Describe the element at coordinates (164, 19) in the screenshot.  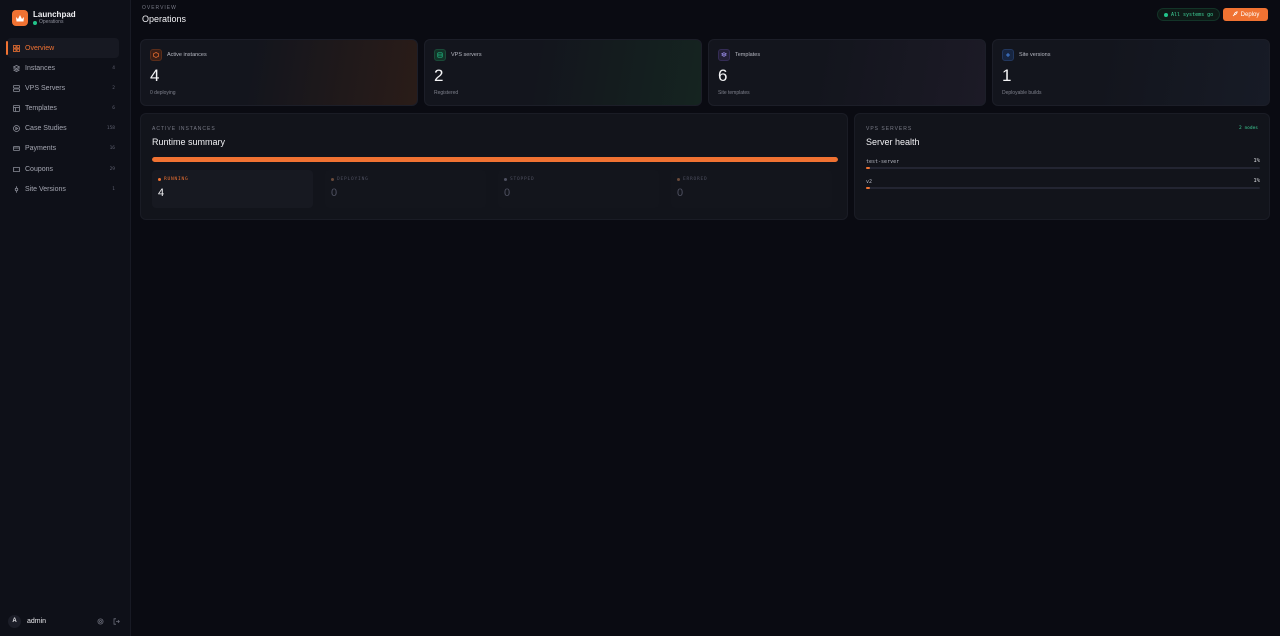
I see `page-title: Operations` at that location.